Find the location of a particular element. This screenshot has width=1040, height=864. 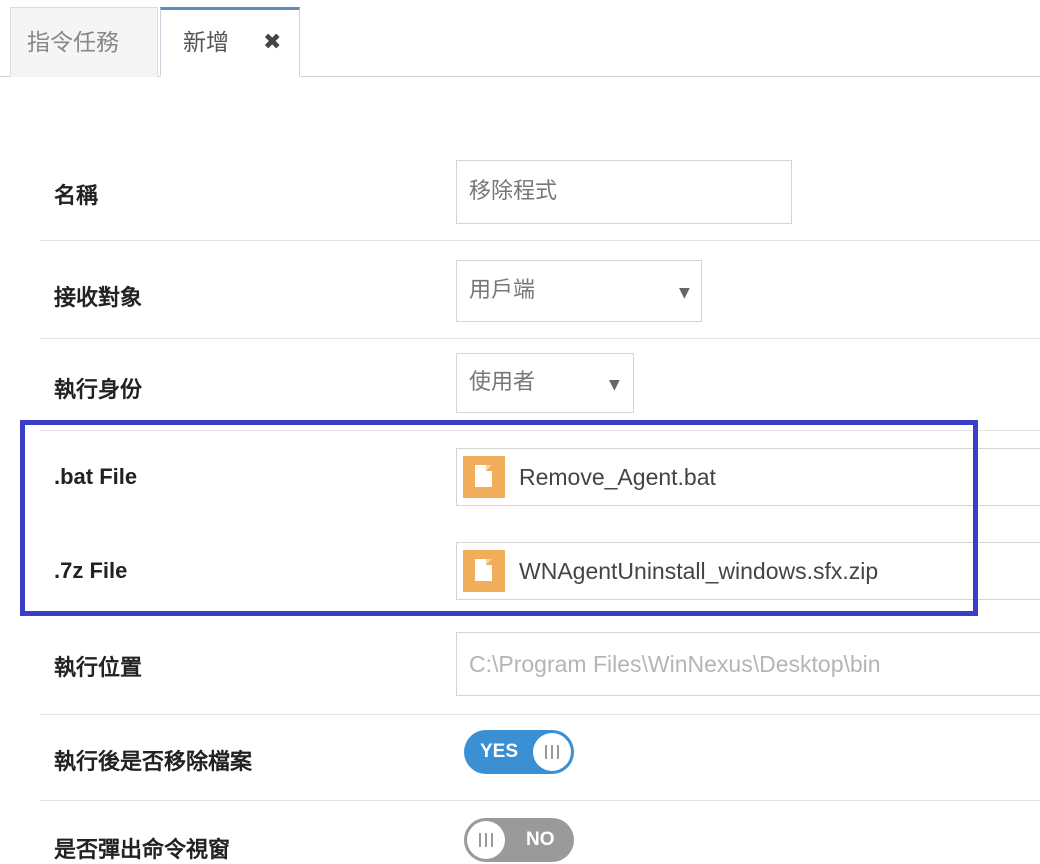

receiver-select: 用戶端 ▼ is located at coordinates (579, 291).